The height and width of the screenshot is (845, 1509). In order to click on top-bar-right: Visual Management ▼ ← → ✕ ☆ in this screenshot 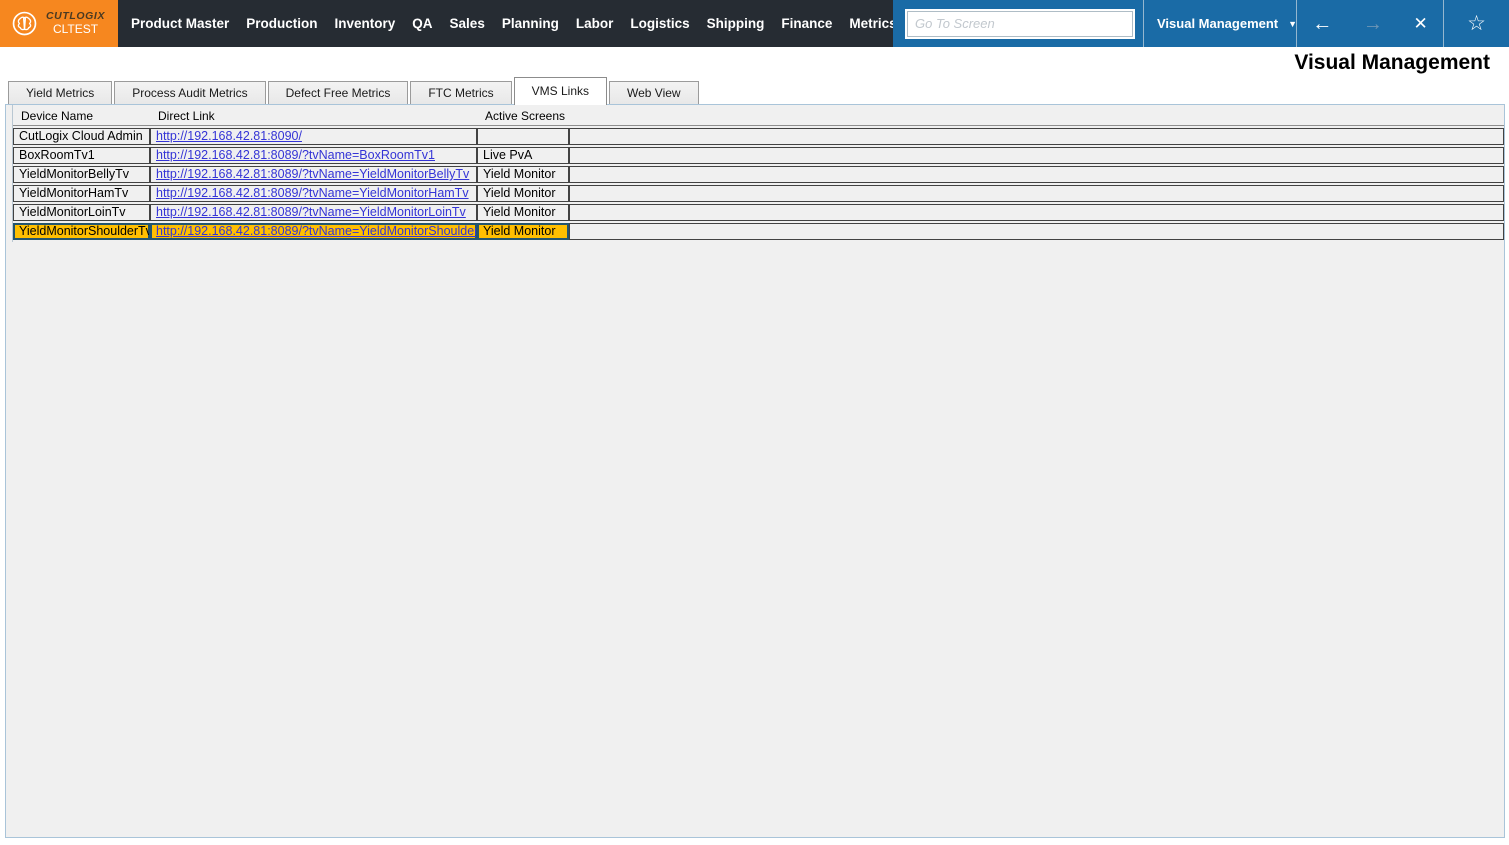, I will do `click(1201, 23)`.